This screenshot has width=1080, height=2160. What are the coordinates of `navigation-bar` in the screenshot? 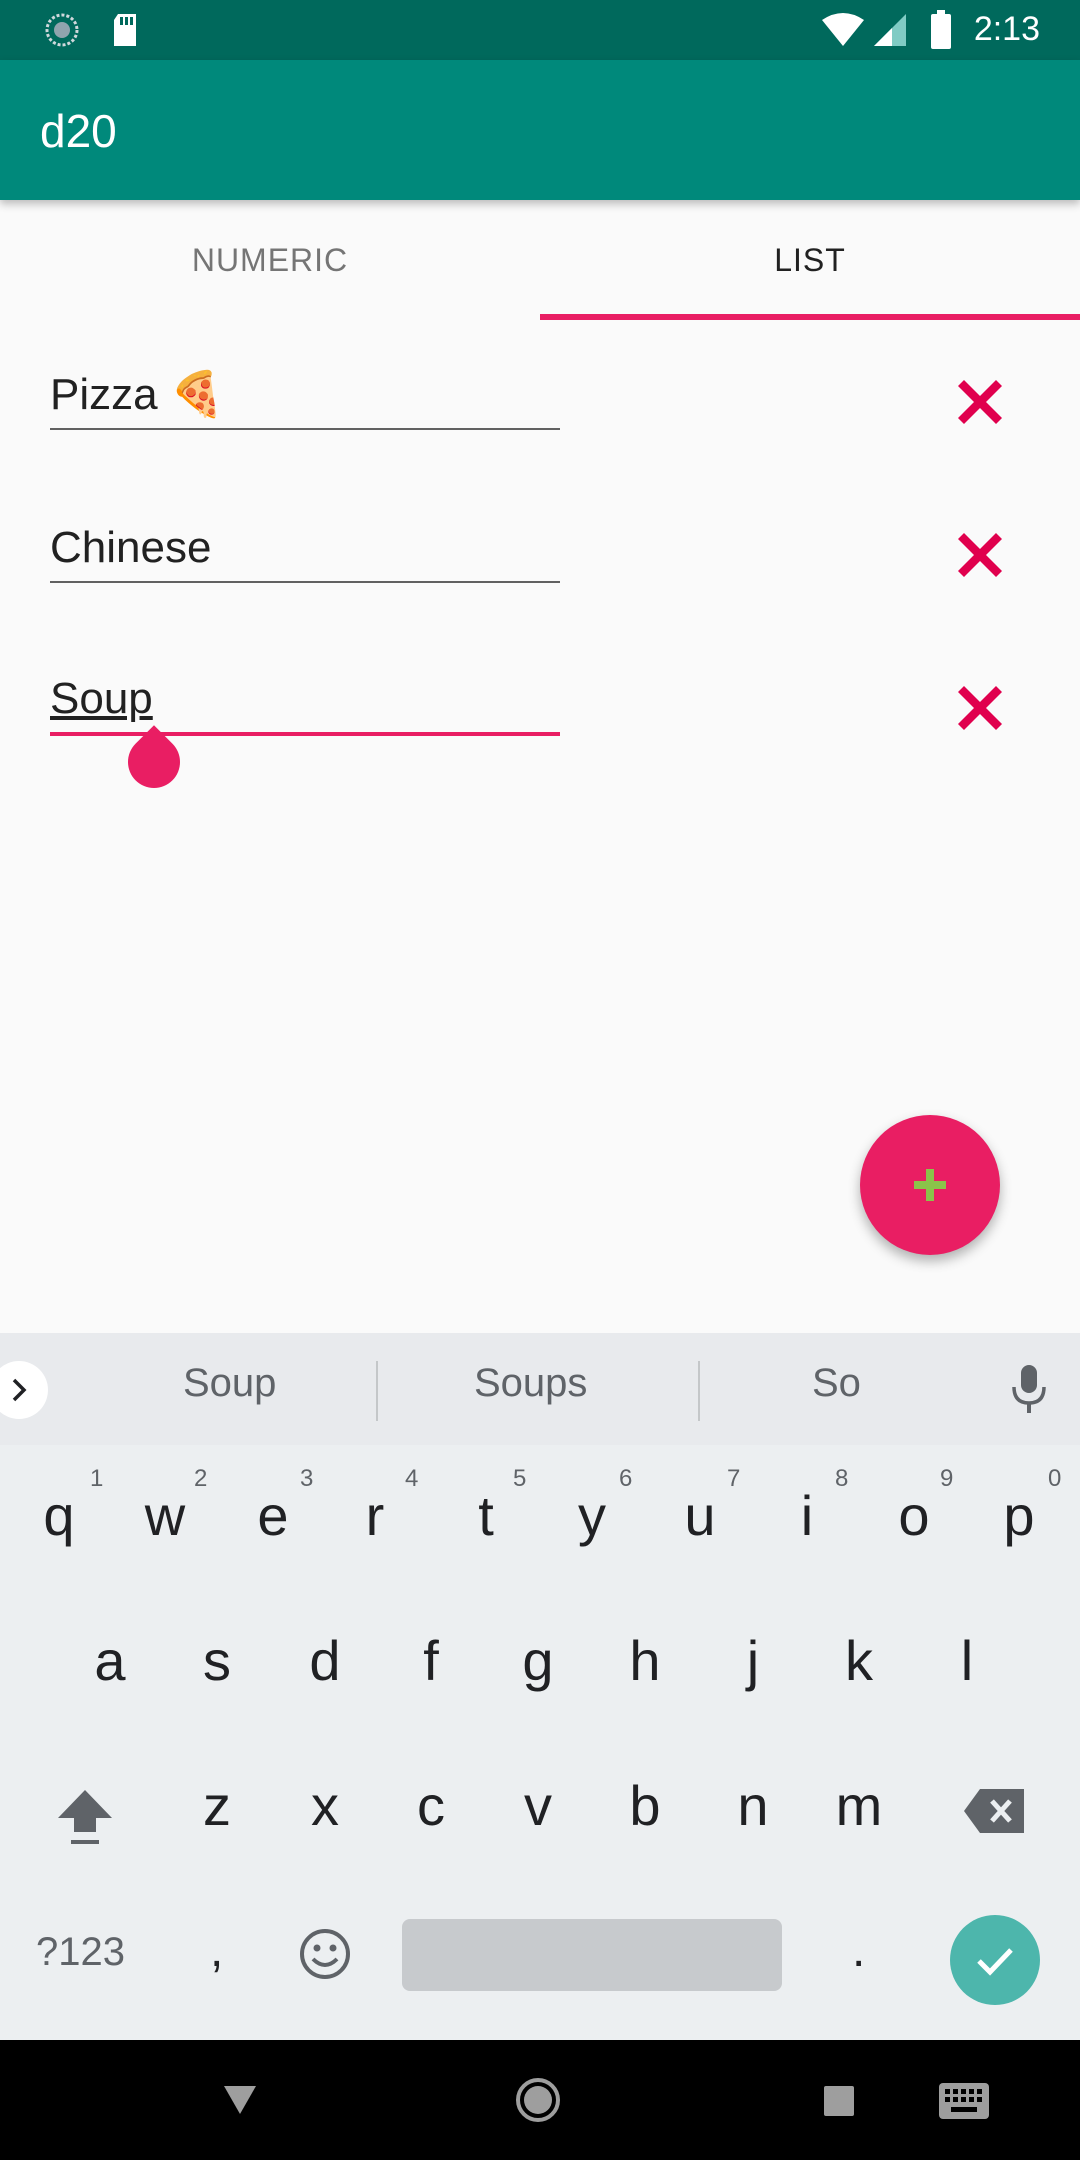 It's located at (540, 2100).